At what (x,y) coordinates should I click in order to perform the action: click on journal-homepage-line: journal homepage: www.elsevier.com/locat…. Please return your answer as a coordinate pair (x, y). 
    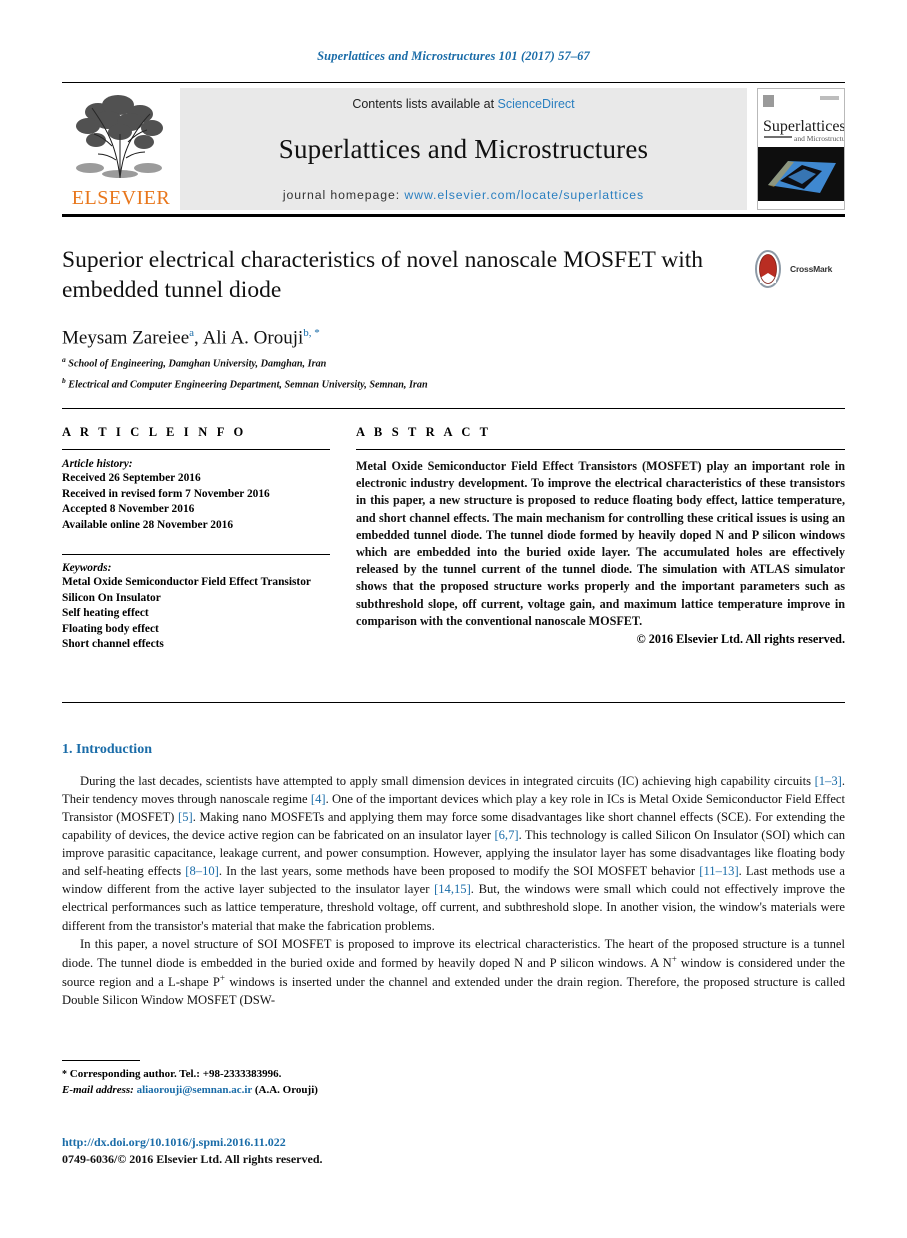
    Looking at the image, I should click on (463, 195).